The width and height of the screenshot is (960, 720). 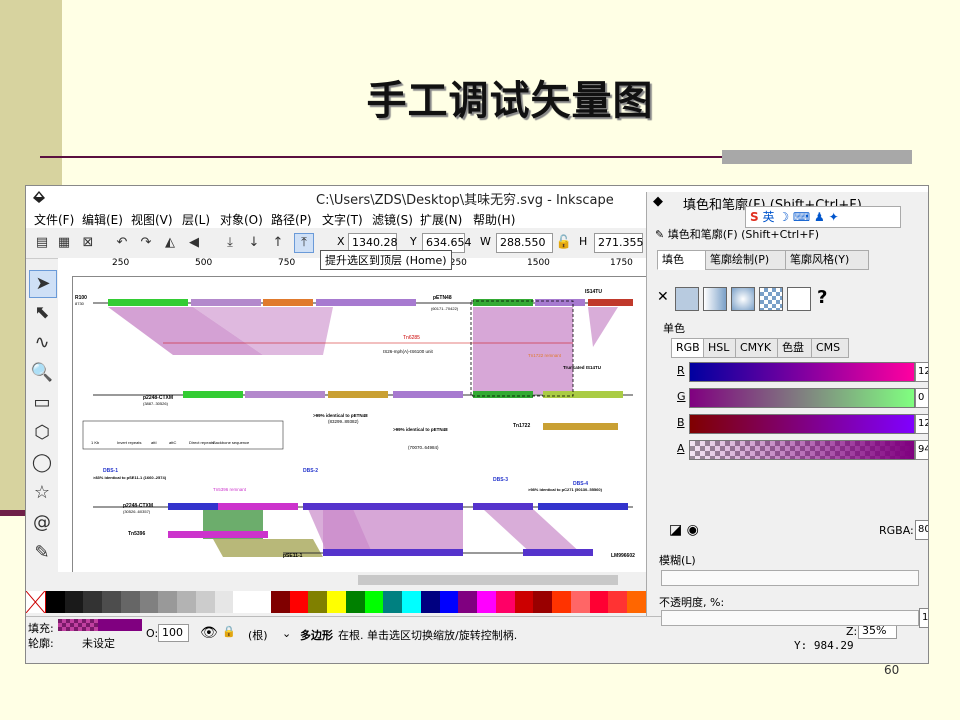 What do you see at coordinates (715, 299) in the screenshot?
I see `linear-gradient-icon` at bounding box center [715, 299].